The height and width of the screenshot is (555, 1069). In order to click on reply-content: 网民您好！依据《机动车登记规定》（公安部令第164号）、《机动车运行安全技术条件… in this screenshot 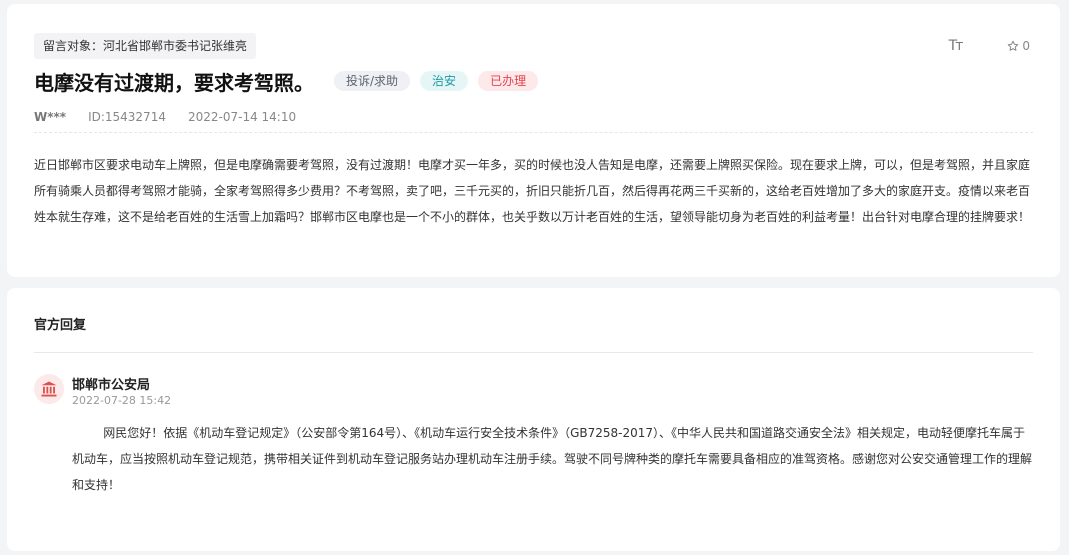, I will do `click(552, 459)`.